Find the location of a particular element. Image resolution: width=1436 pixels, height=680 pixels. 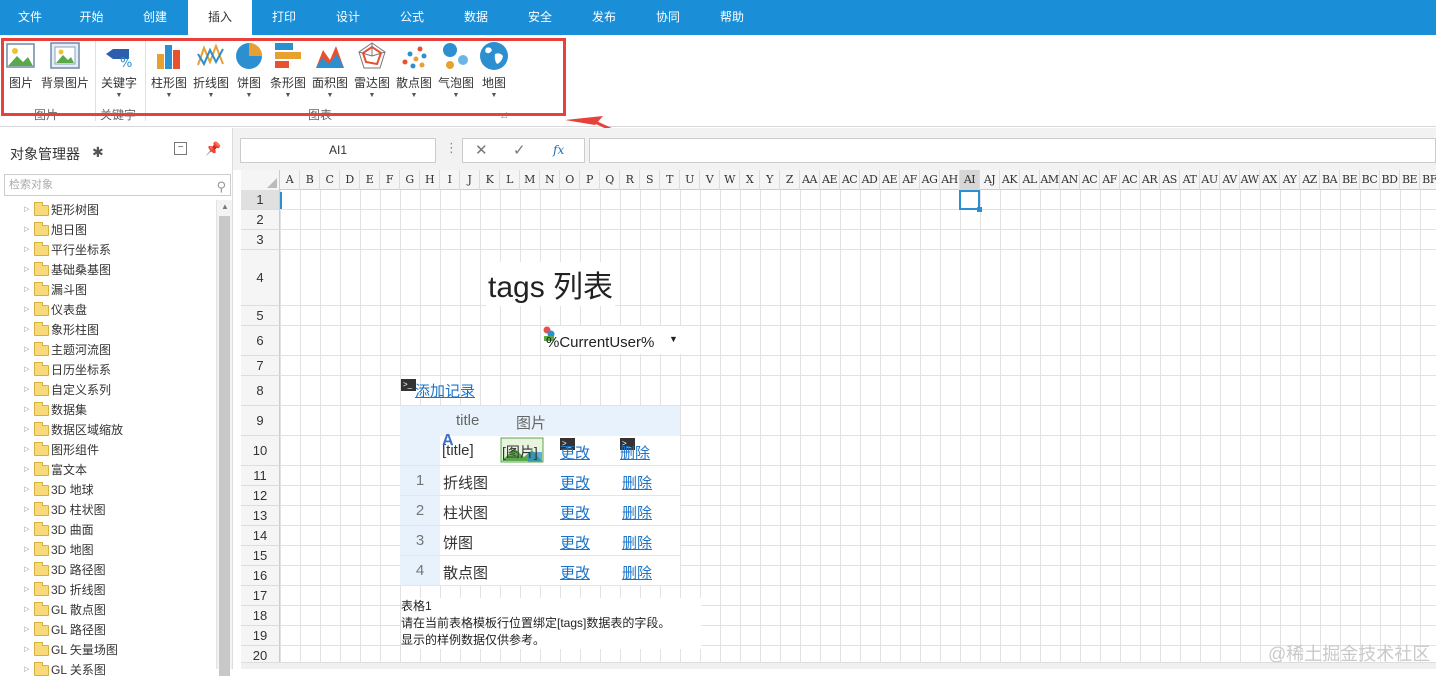

collapse-icon: − is located at coordinates (180, 148).